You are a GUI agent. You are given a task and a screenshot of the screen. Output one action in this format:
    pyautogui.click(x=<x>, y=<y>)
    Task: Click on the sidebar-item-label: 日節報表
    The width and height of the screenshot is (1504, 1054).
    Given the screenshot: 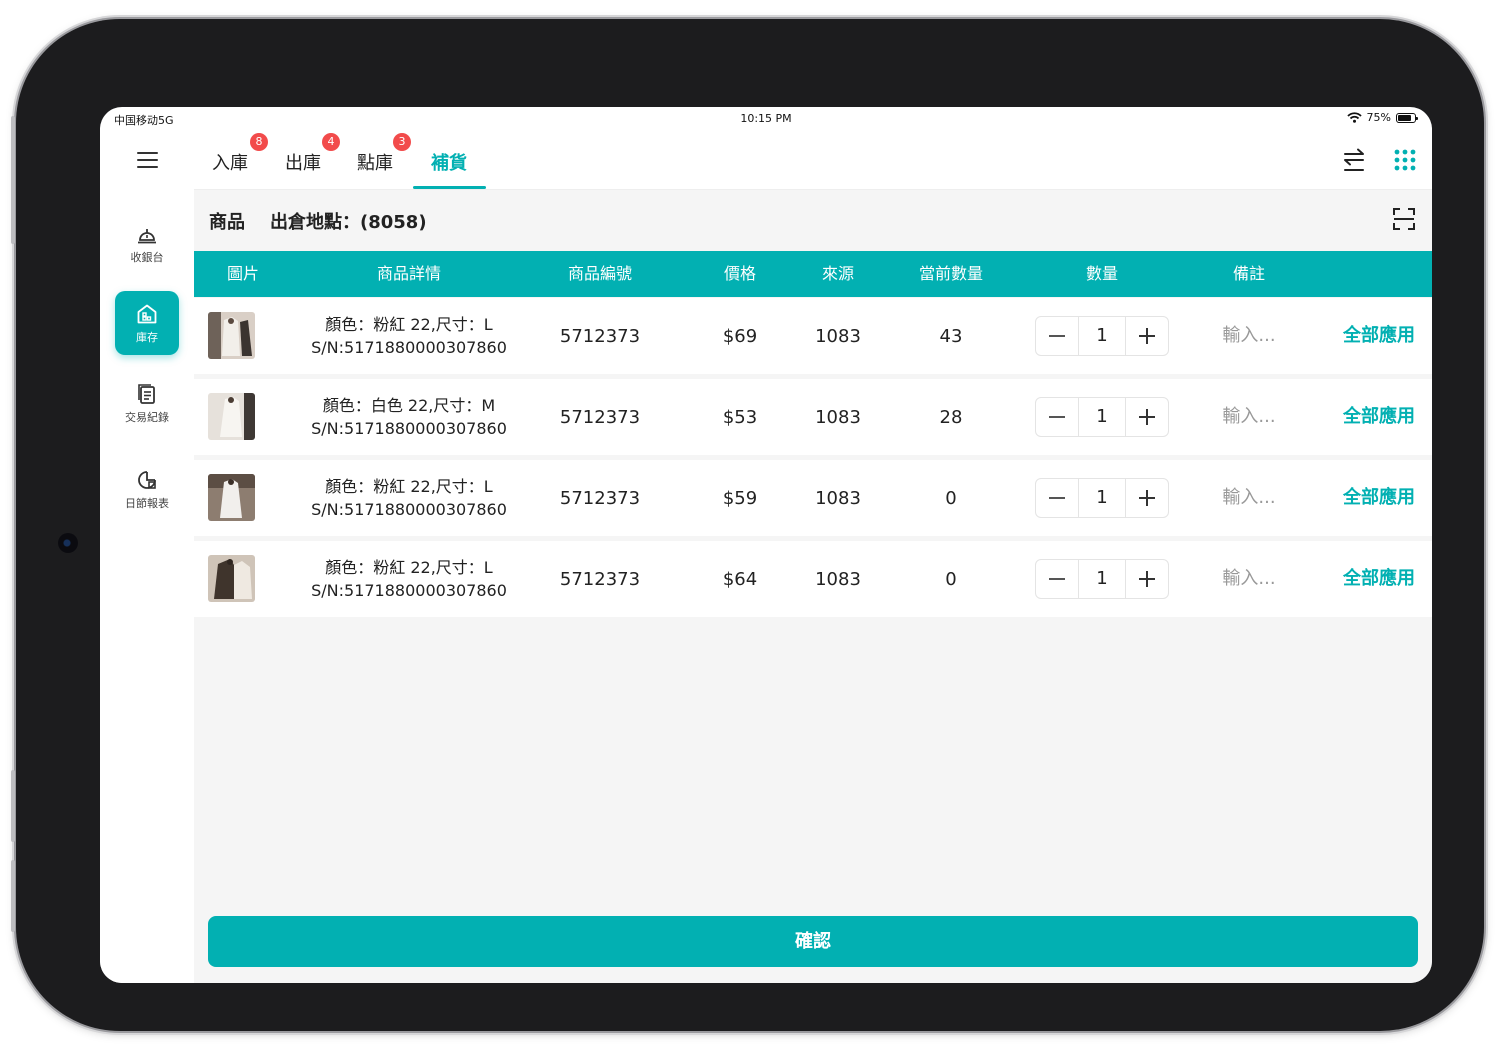 What is the action you would take?
    pyautogui.click(x=147, y=503)
    